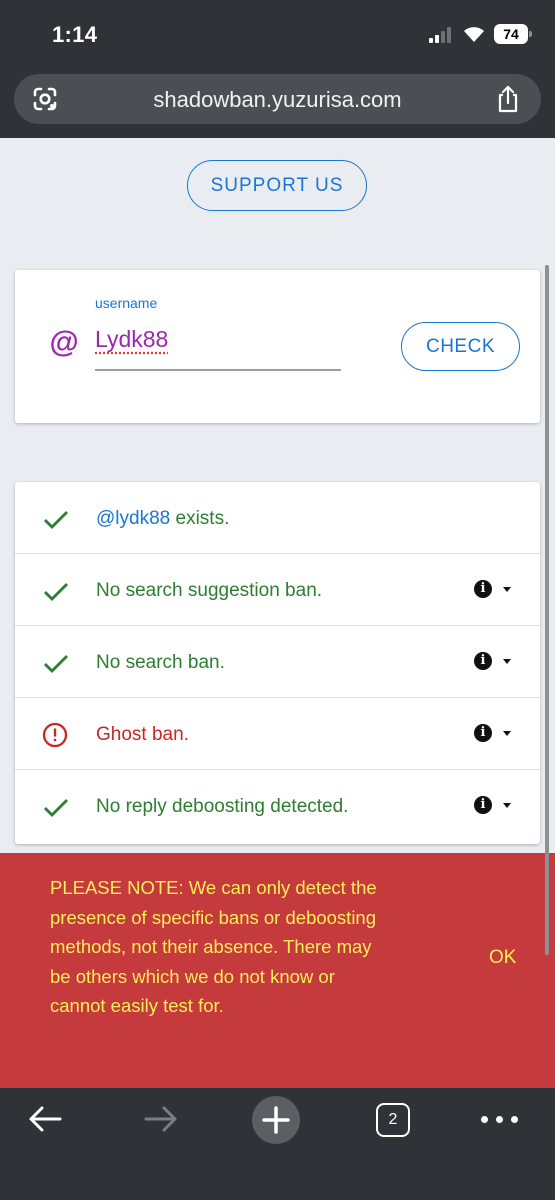  I want to click on result-text: @lydk88 exists., so click(163, 518).